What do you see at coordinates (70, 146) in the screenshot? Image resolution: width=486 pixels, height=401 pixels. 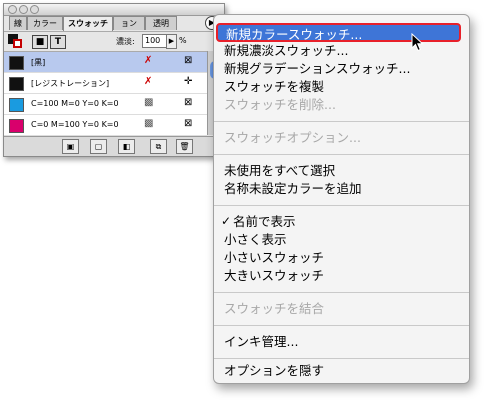 I see `show-all-swatches-icon: ▣` at bounding box center [70, 146].